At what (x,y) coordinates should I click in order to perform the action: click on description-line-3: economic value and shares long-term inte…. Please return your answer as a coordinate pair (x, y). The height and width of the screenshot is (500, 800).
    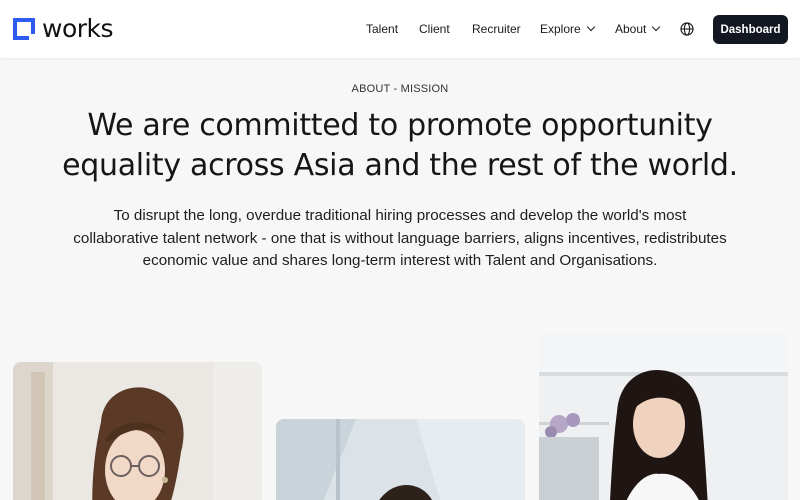
    Looking at the image, I should click on (400, 260).